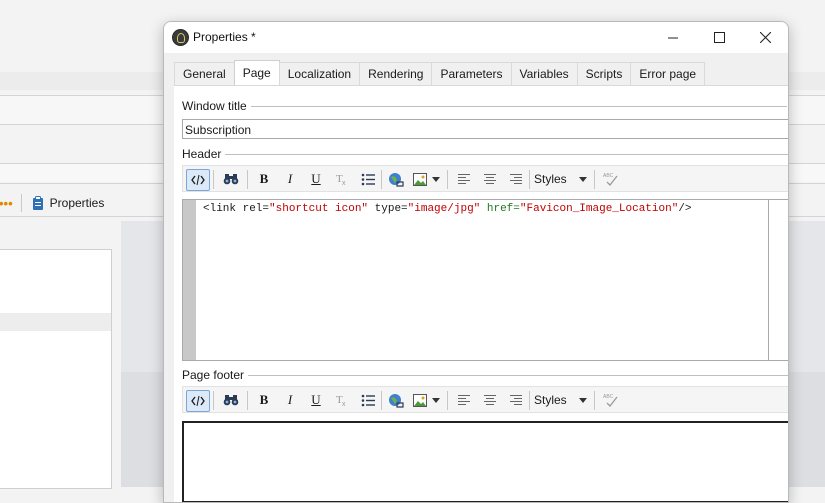  Describe the element at coordinates (224, 37) in the screenshot. I see `dialog-title: Properties *` at that location.